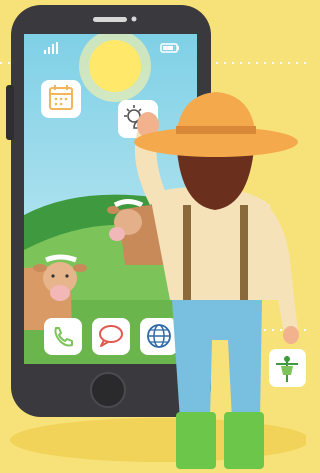  What do you see at coordinates (244, 440) in the screenshot?
I see `farmer-boot-right` at bounding box center [244, 440].